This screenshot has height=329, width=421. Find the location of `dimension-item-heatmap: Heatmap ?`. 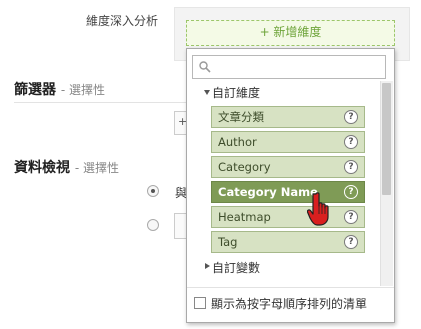

dimension-item-heatmap: Heatmap ? is located at coordinates (288, 217).